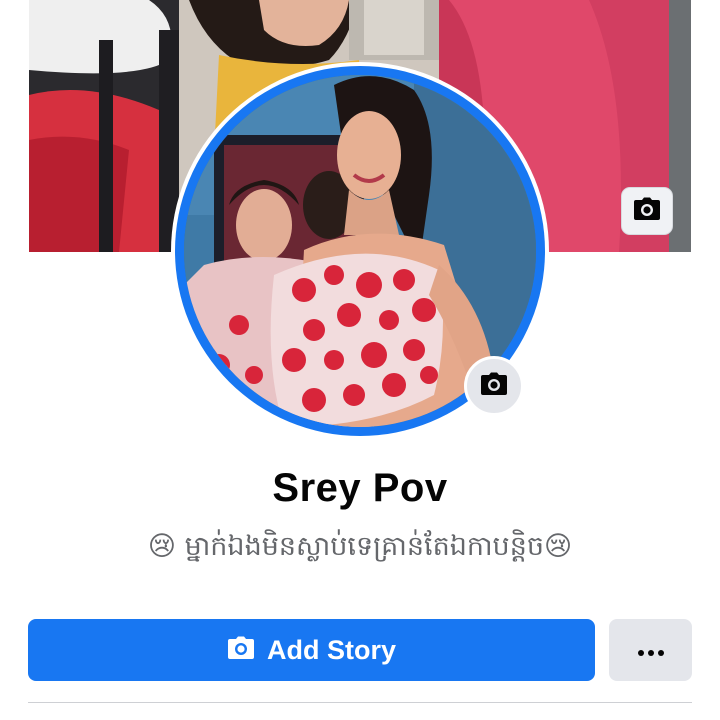 This screenshot has height=720, width=720. I want to click on add-story-button: Add Story, so click(311, 650).